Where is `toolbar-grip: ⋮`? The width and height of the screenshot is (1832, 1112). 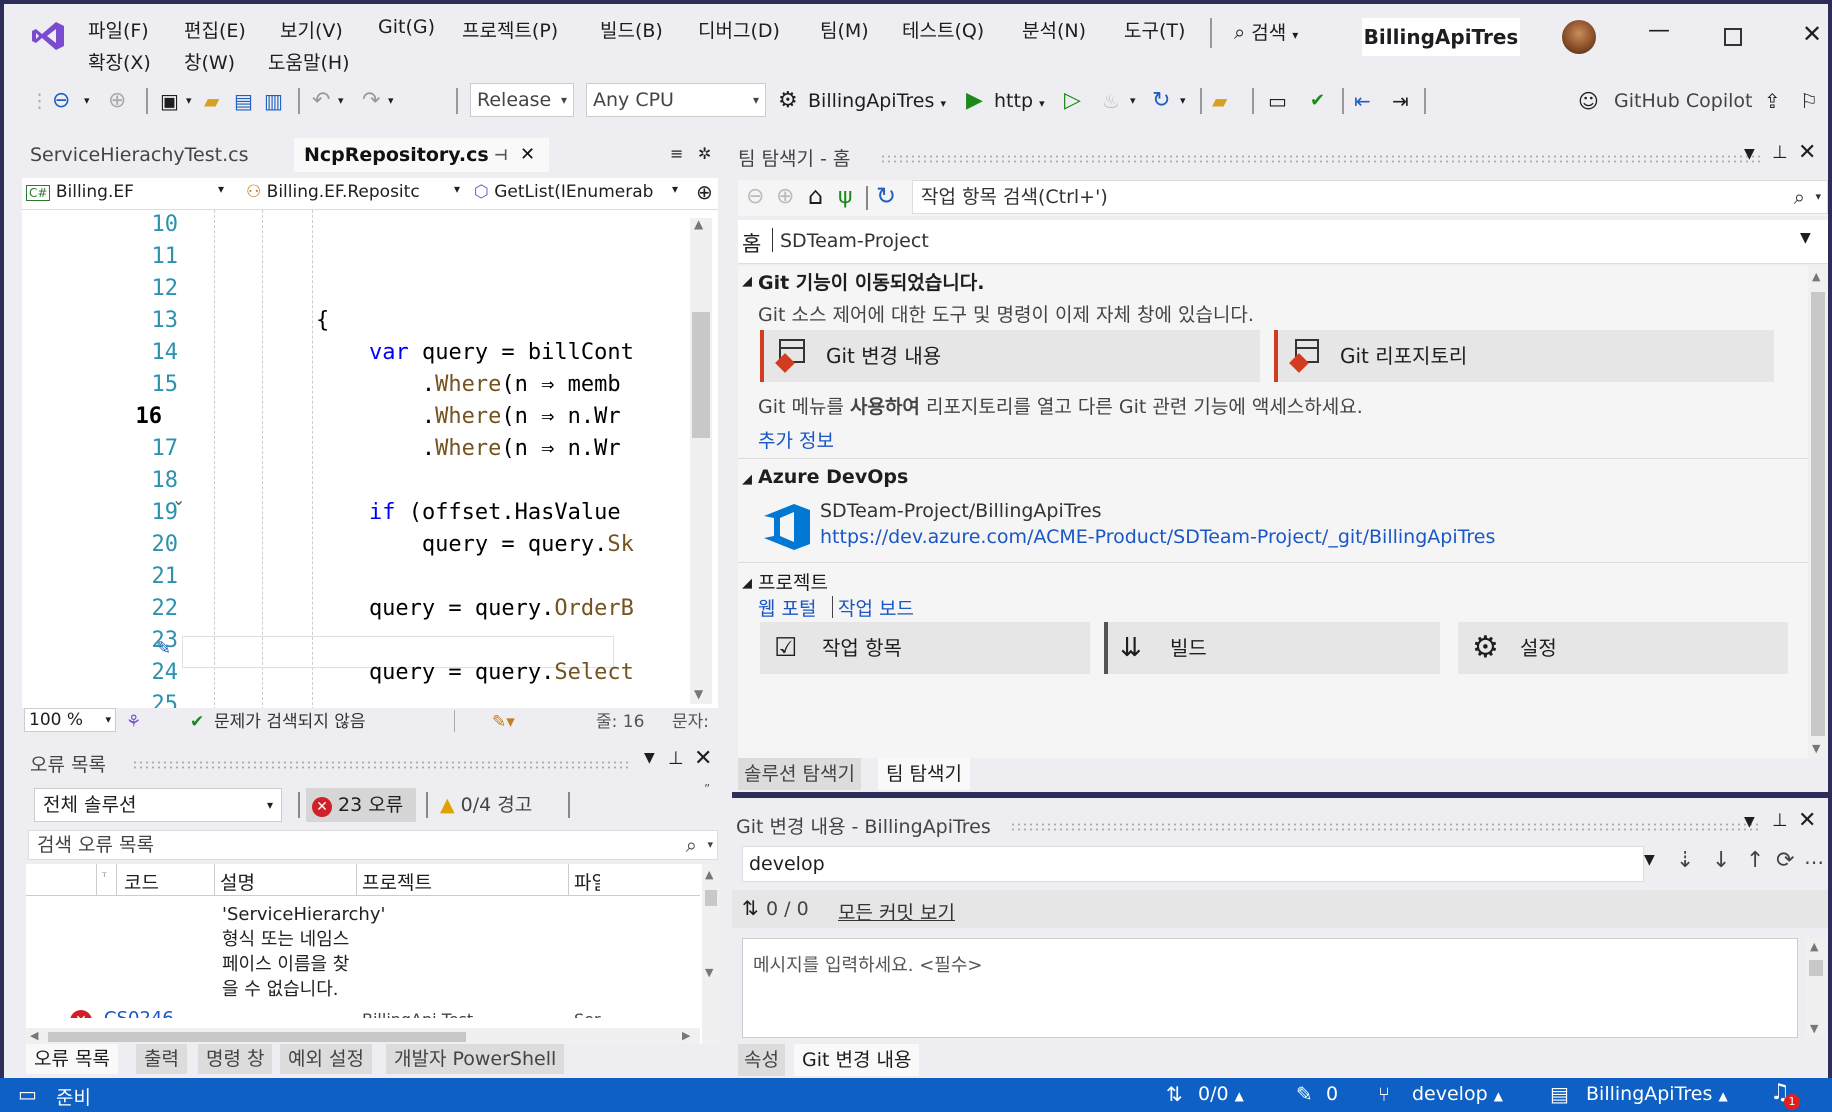
toolbar-grip: ⋮ is located at coordinates (39, 101).